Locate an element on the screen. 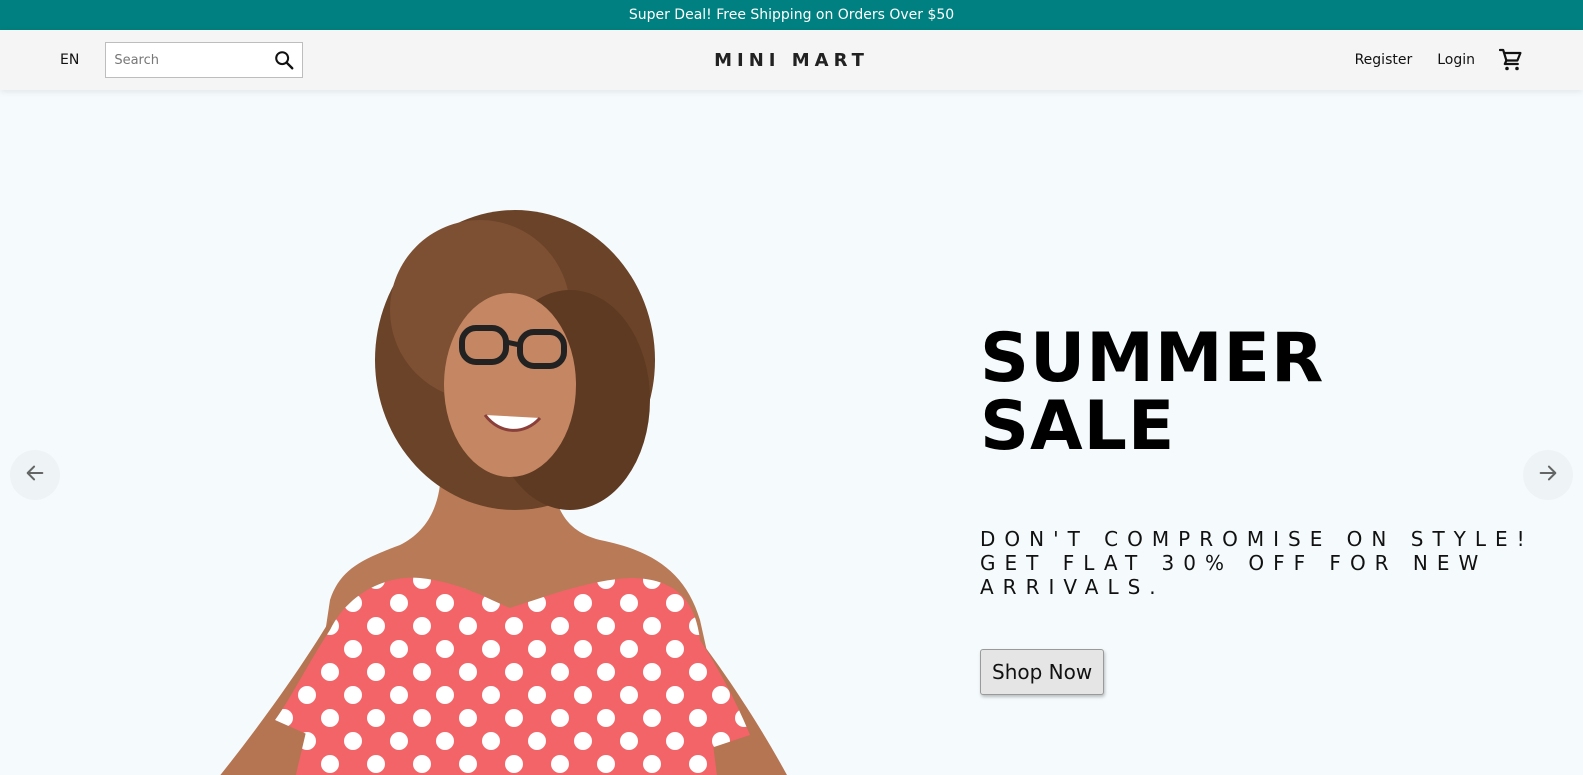  slider-next-button is located at coordinates (1548, 475).